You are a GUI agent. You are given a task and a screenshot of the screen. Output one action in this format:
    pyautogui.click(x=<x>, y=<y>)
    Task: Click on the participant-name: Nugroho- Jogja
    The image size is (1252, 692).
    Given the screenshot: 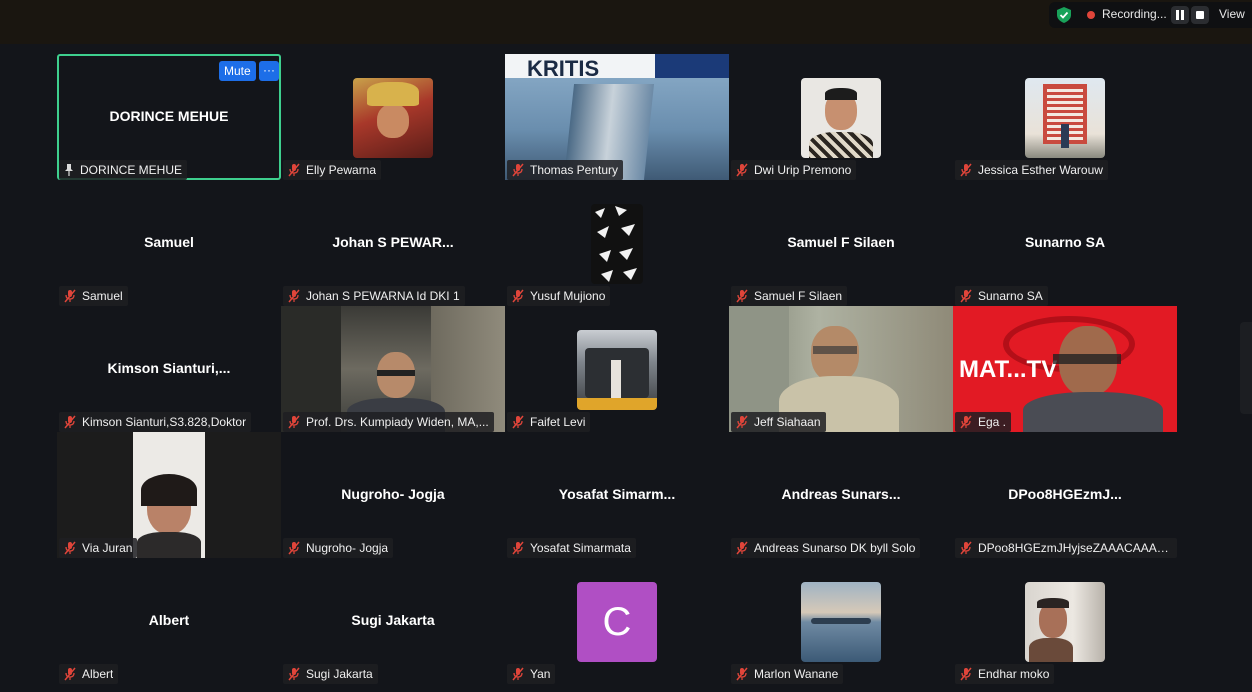 What is the action you would take?
    pyautogui.click(x=393, y=494)
    